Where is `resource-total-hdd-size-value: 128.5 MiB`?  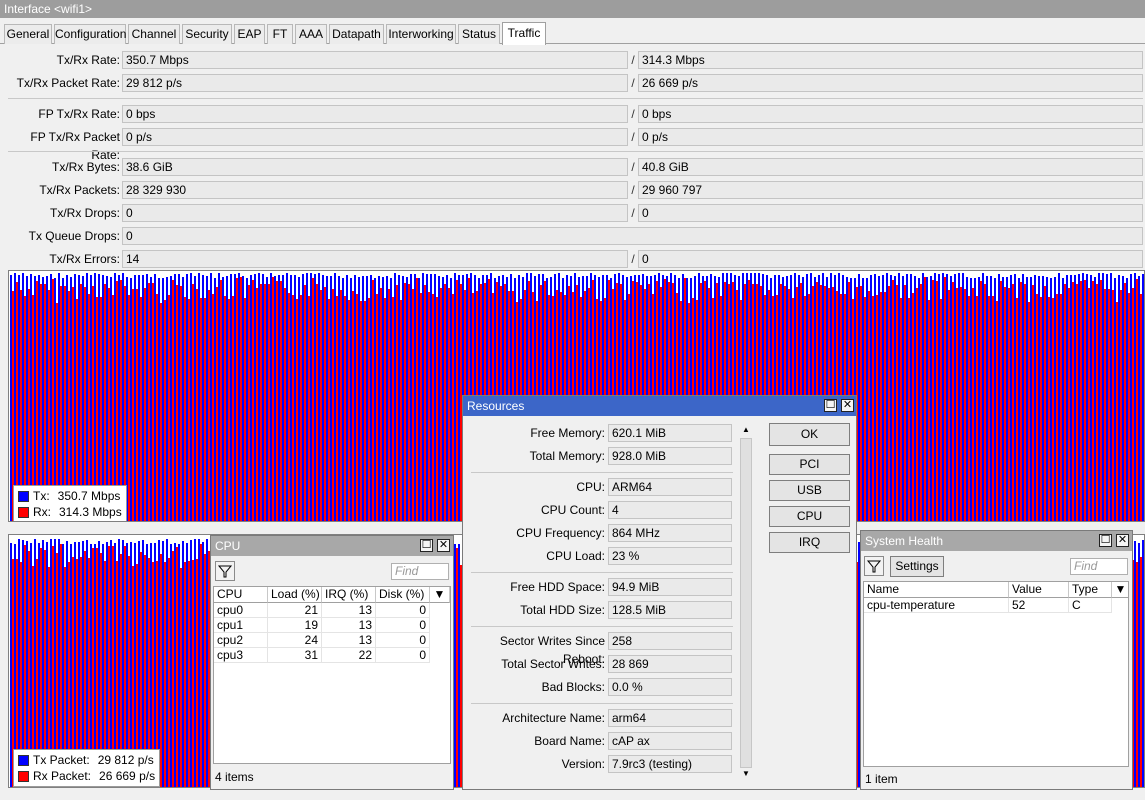 resource-total-hdd-size-value: 128.5 MiB is located at coordinates (670, 610).